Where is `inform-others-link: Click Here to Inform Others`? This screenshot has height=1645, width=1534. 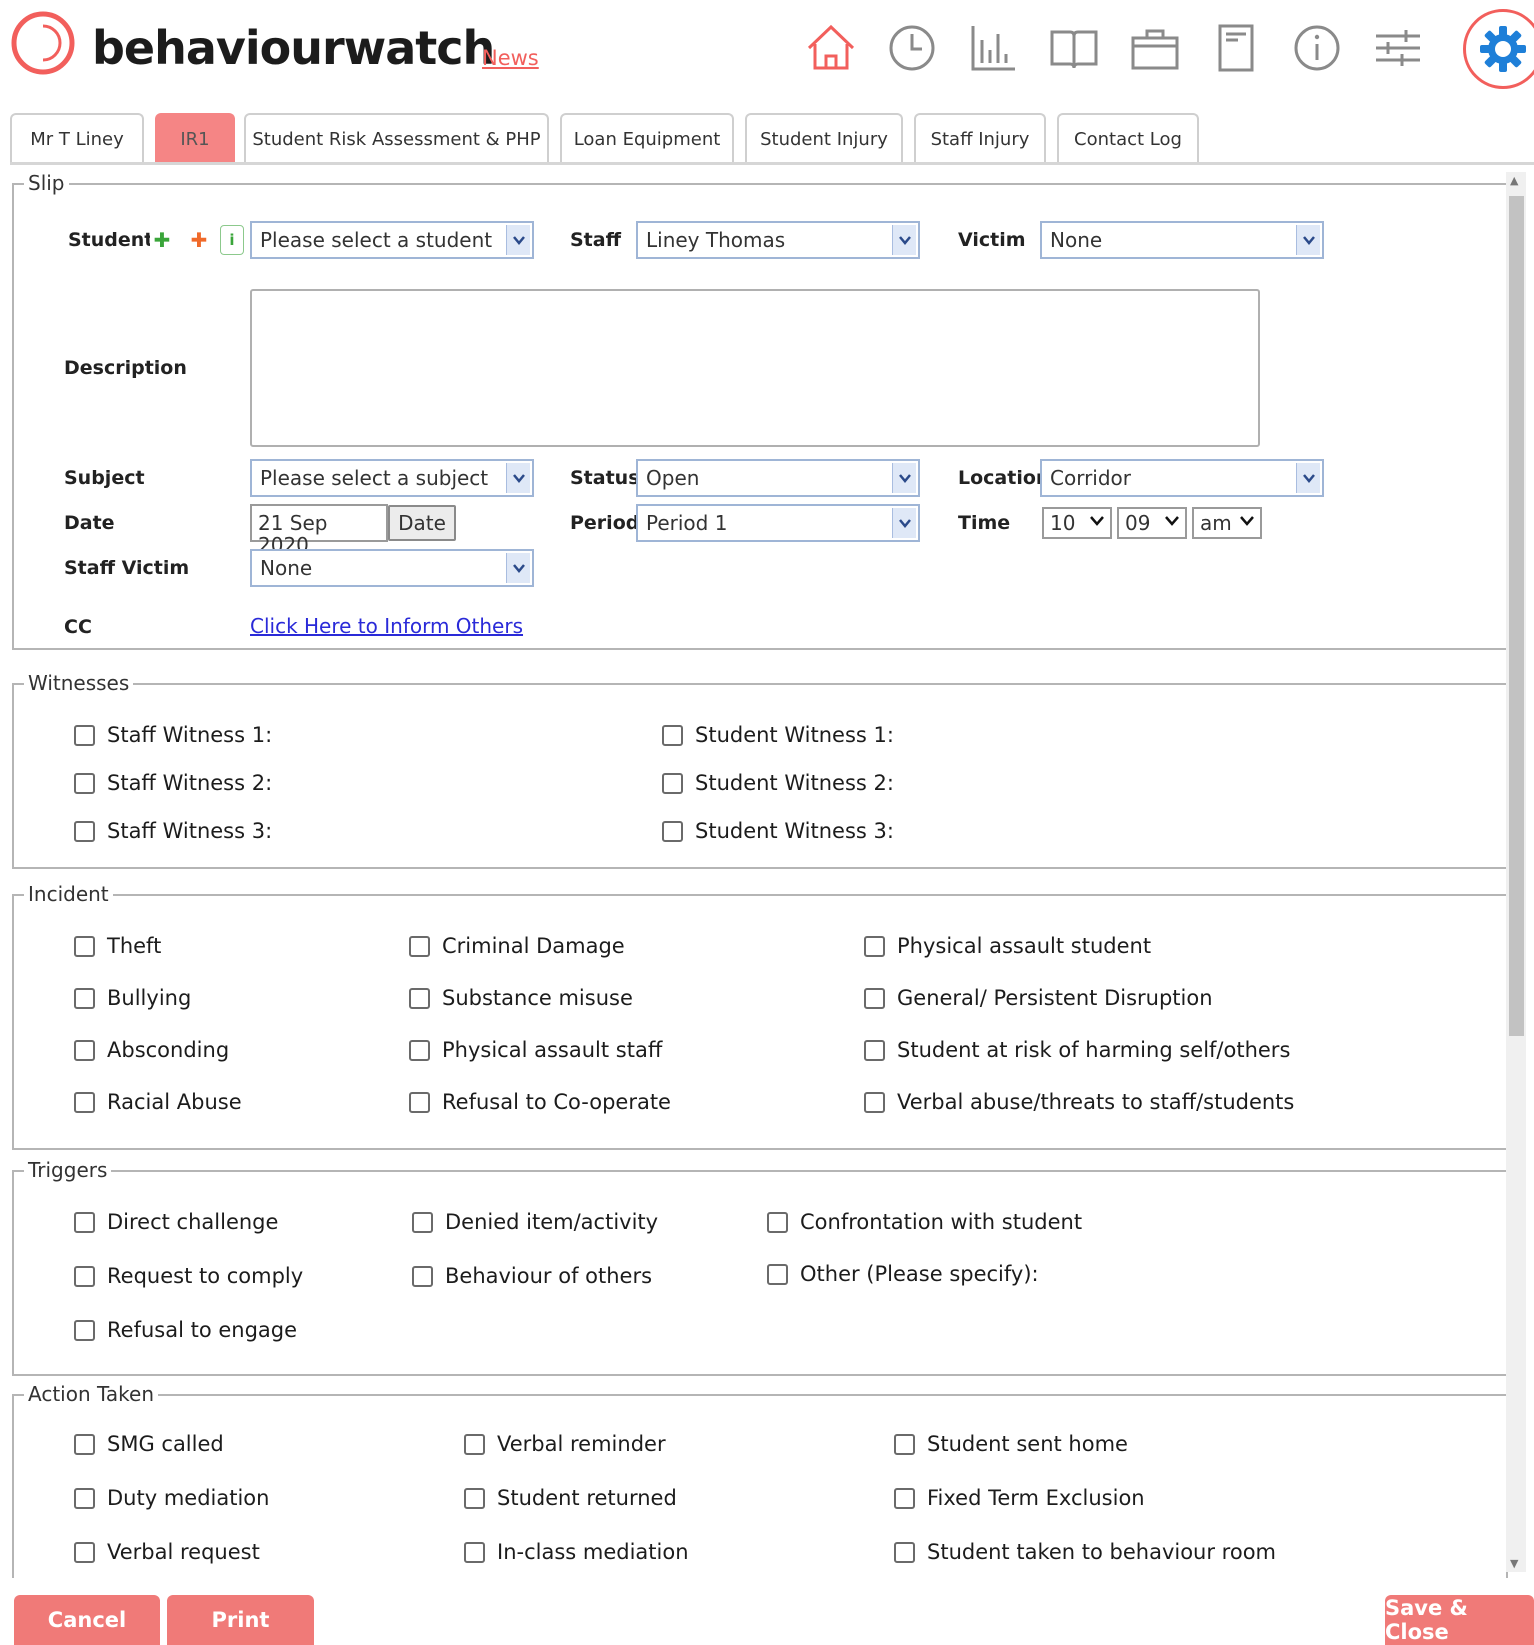
inform-others-link: Click Here to Inform Others is located at coordinates (386, 626).